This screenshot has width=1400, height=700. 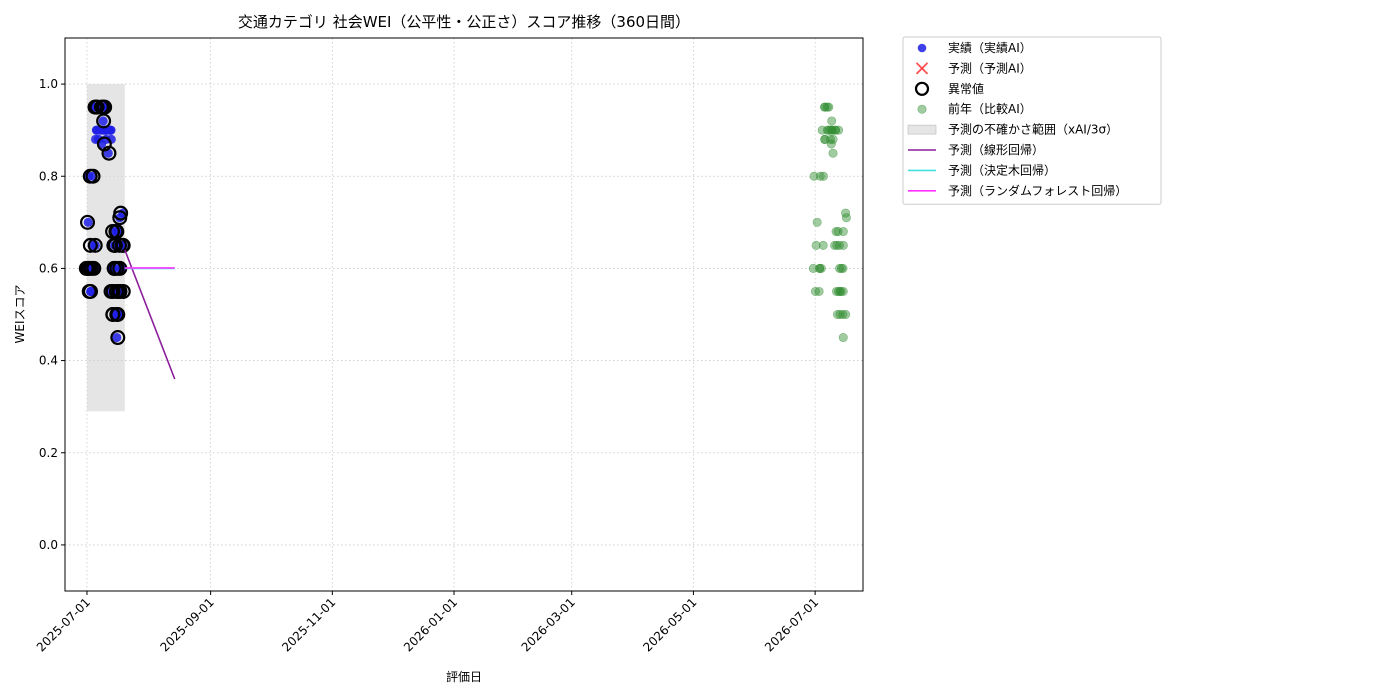 What do you see at coordinates (922, 129) in the screenshot?
I see `legend-marker-uncertainty` at bounding box center [922, 129].